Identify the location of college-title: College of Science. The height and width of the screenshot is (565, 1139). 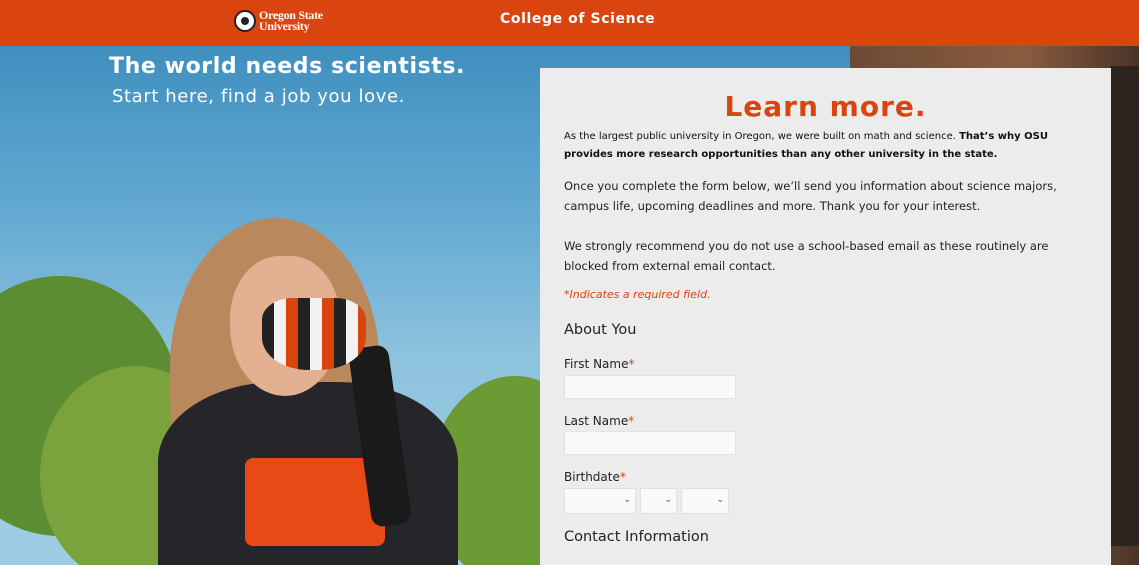
(577, 19).